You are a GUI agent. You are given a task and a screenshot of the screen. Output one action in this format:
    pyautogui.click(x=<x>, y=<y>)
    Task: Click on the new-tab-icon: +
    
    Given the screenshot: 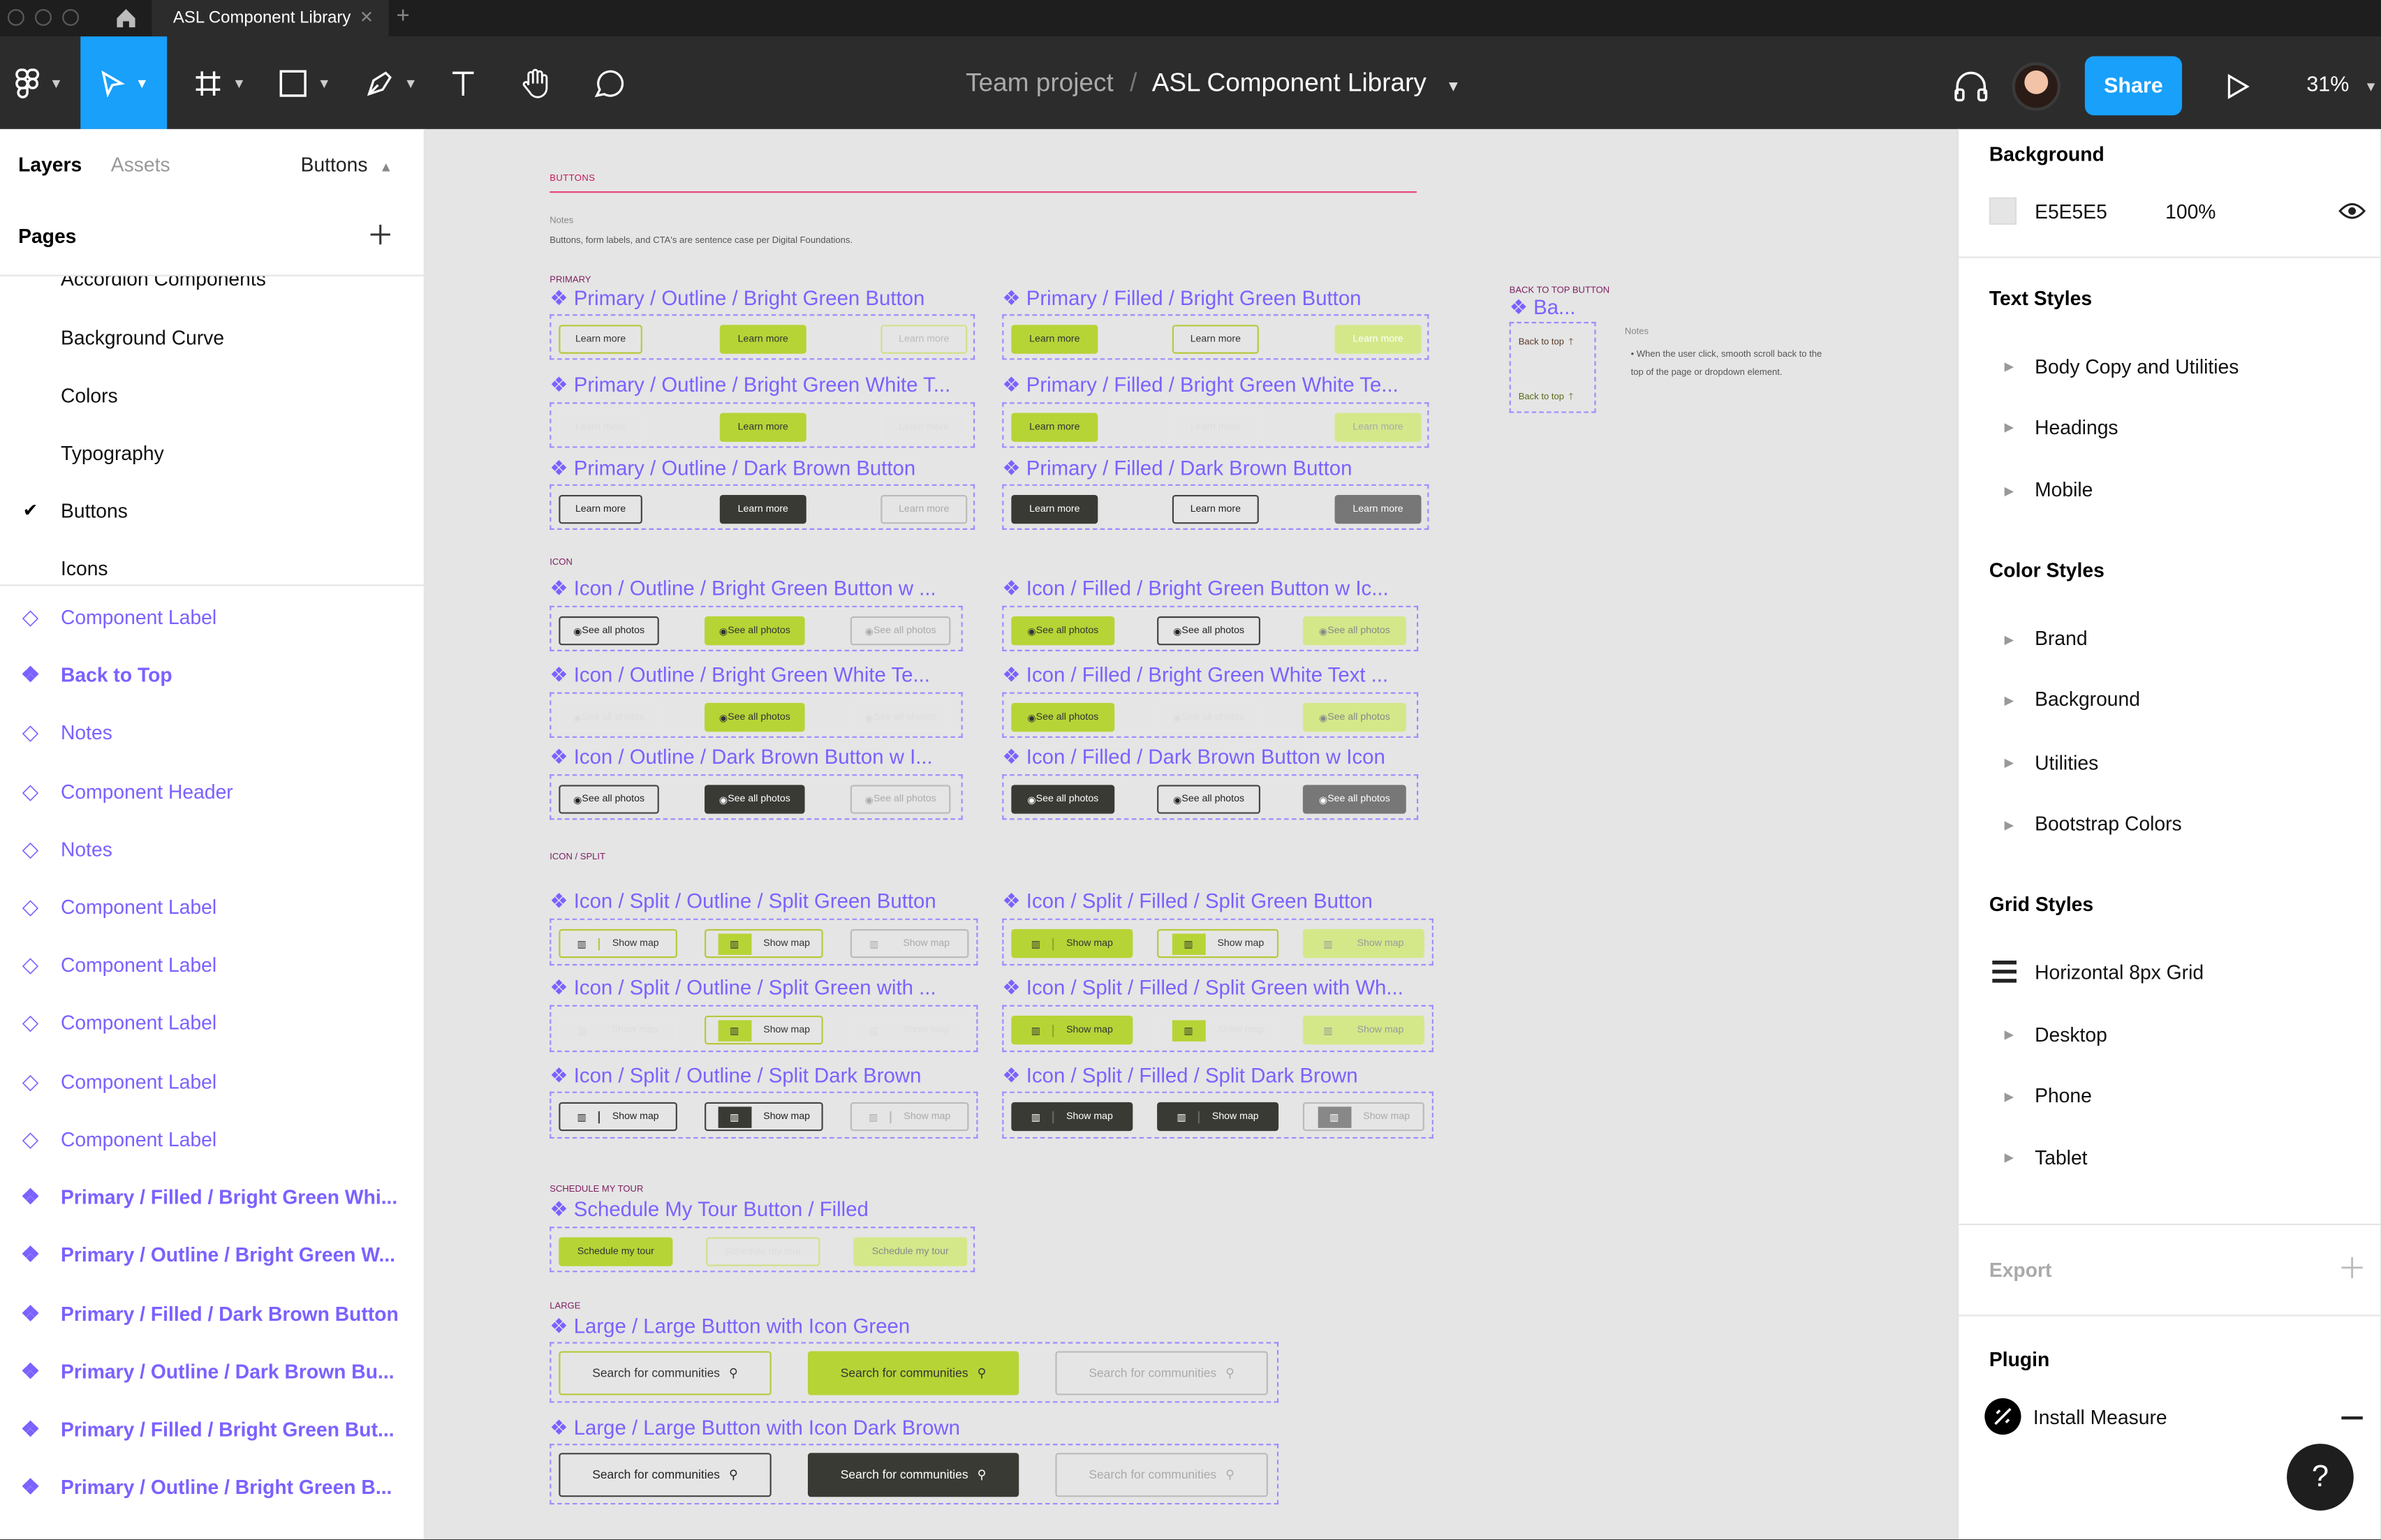 What is the action you would take?
    pyautogui.click(x=404, y=16)
    